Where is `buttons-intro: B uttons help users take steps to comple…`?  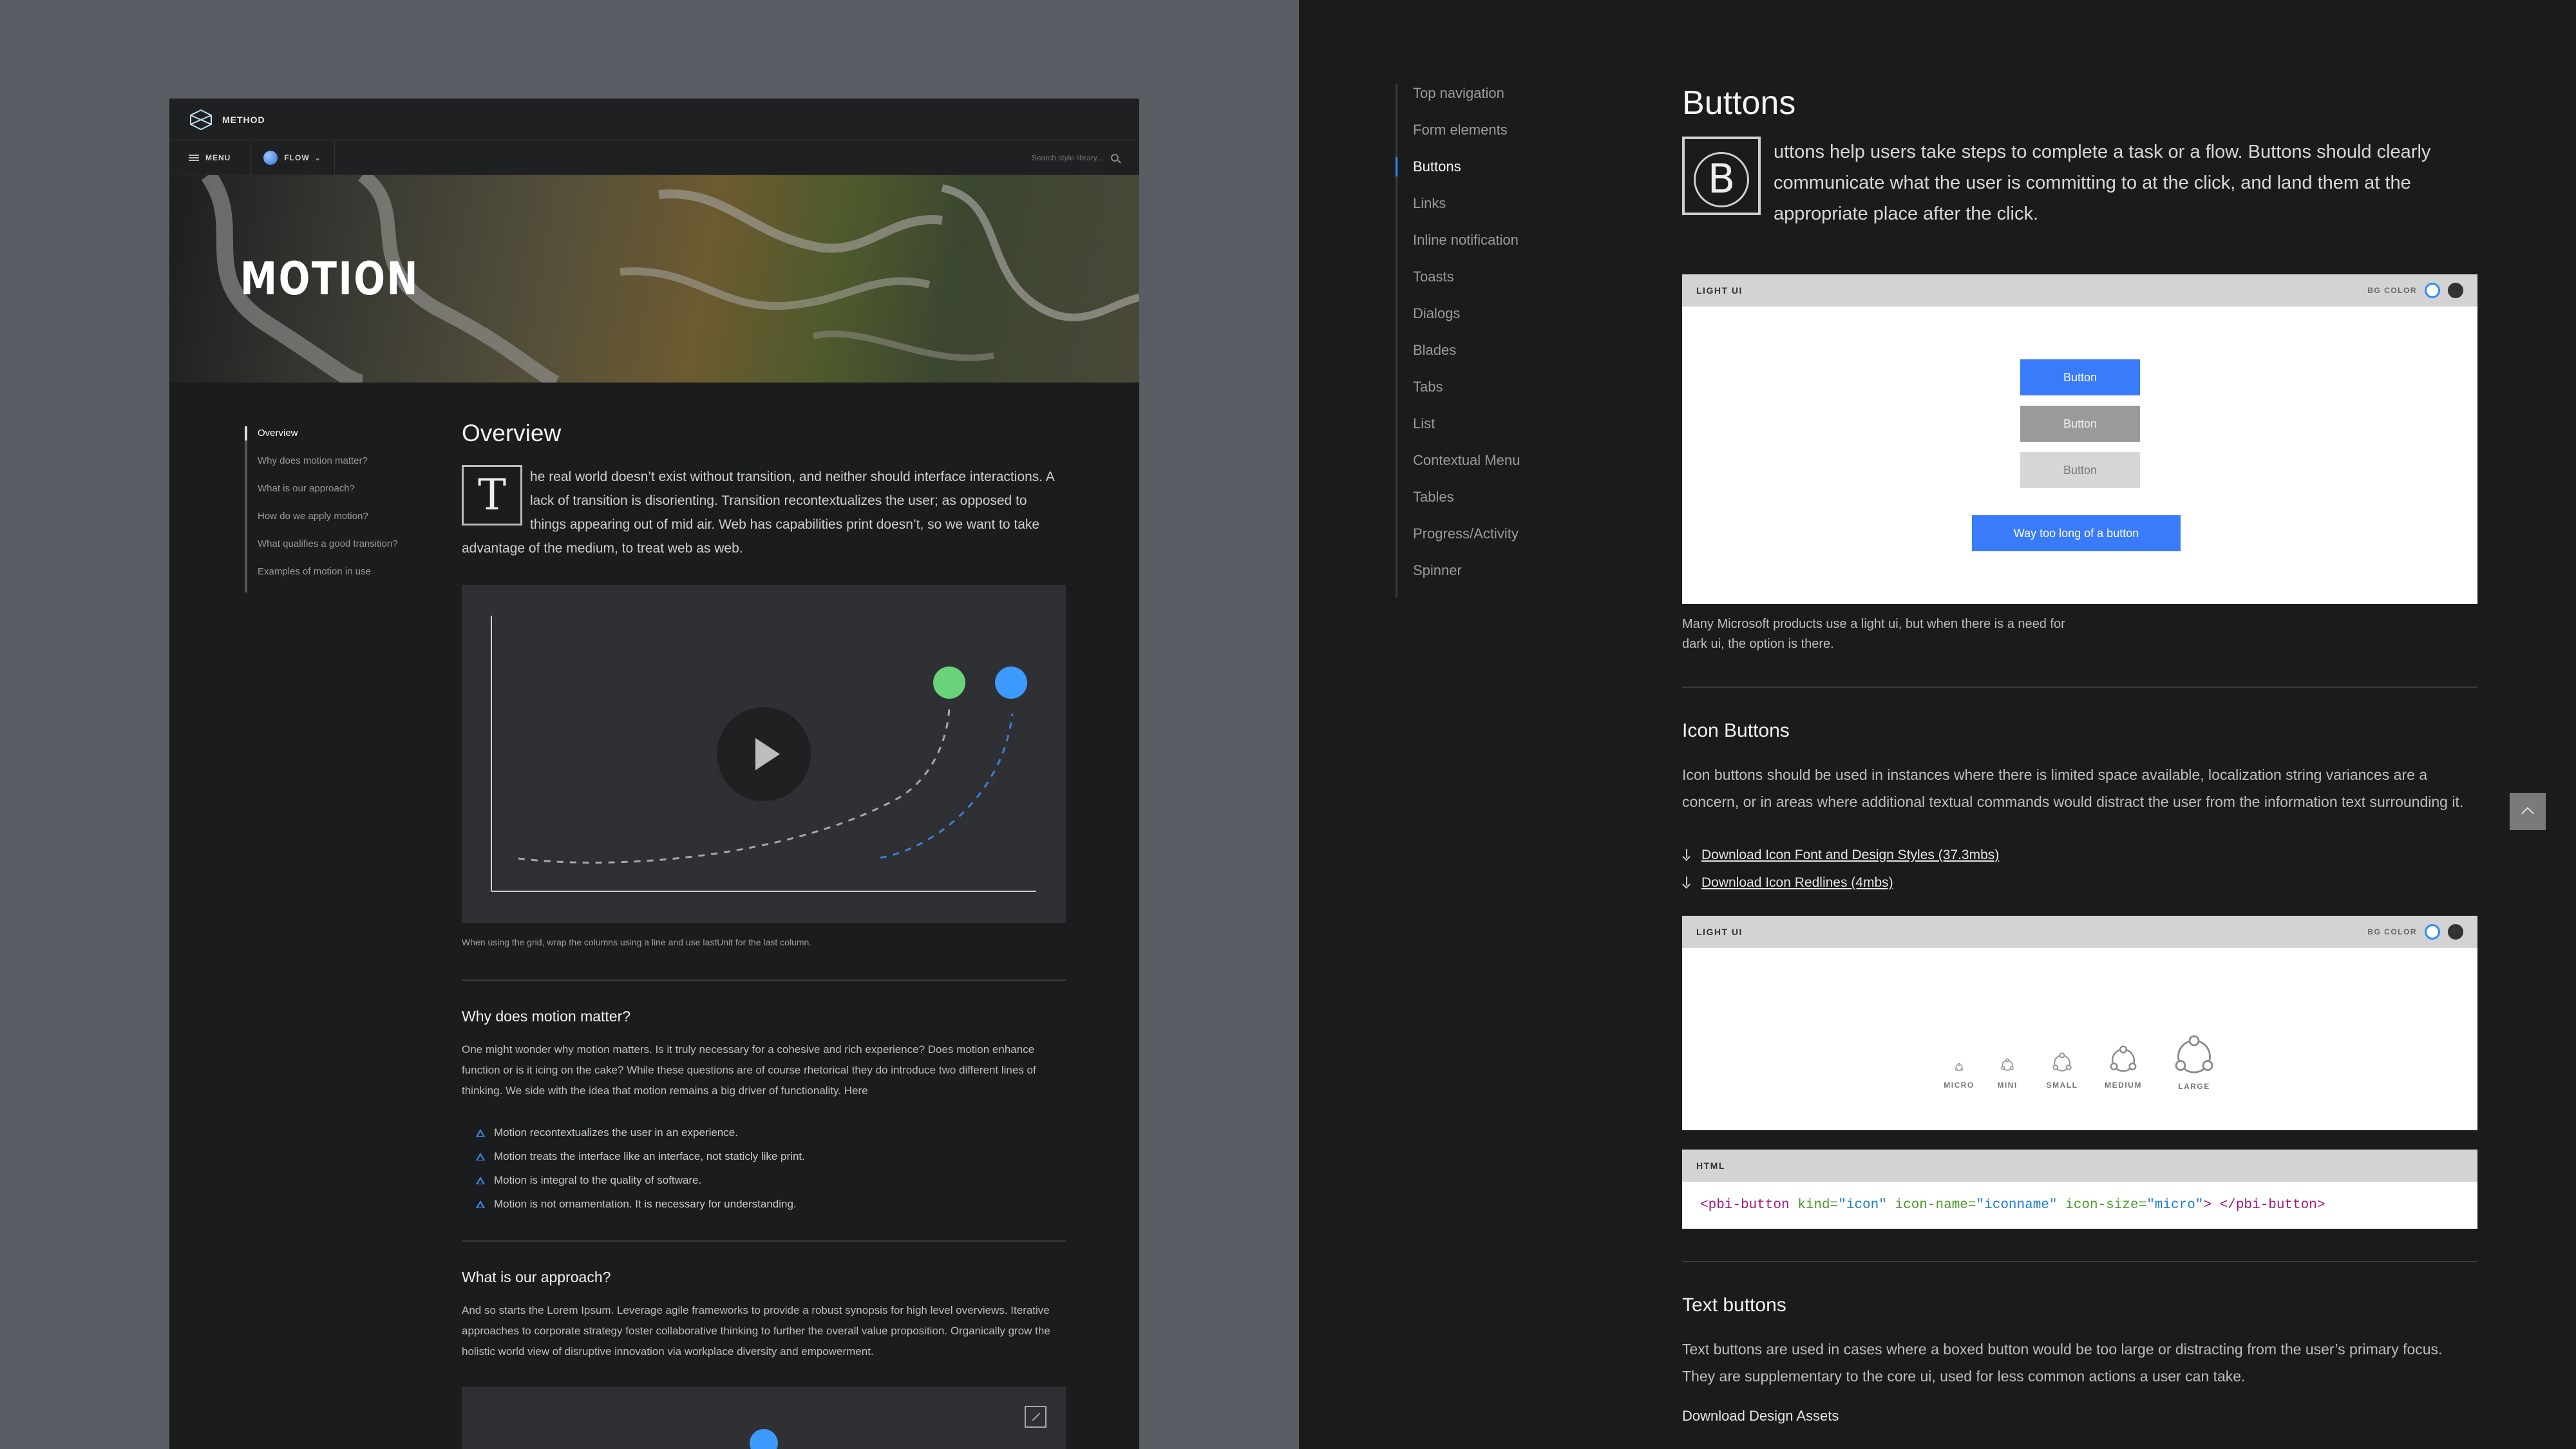 buttons-intro: B uttons help users take steps to comple… is located at coordinates (2079, 183).